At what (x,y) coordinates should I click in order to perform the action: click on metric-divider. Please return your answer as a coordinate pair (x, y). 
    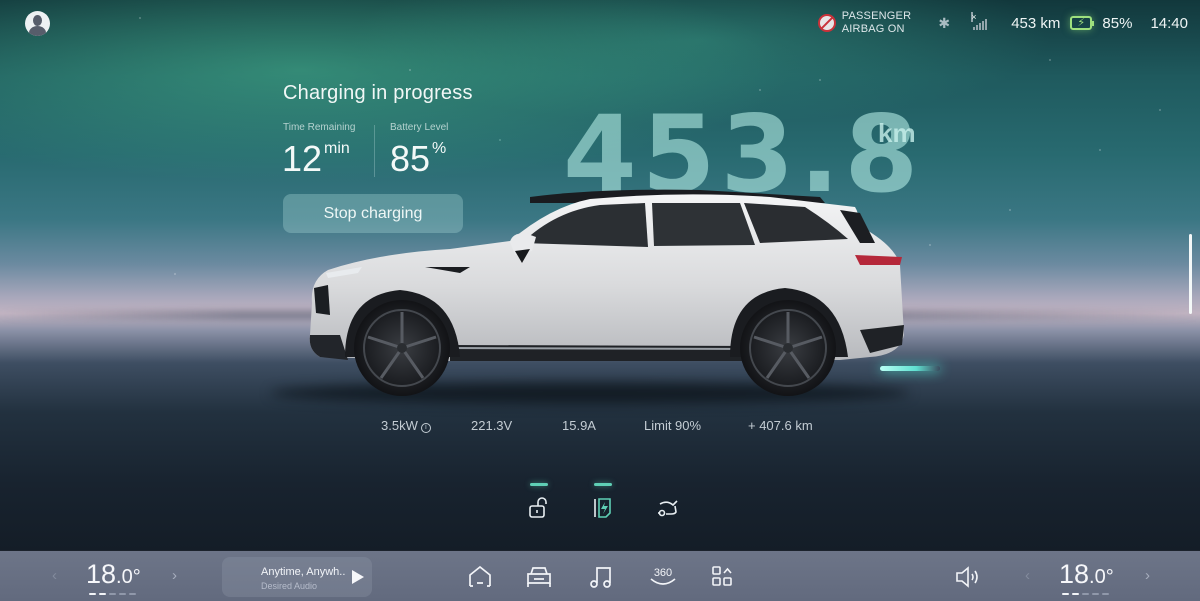
    Looking at the image, I should click on (374, 151).